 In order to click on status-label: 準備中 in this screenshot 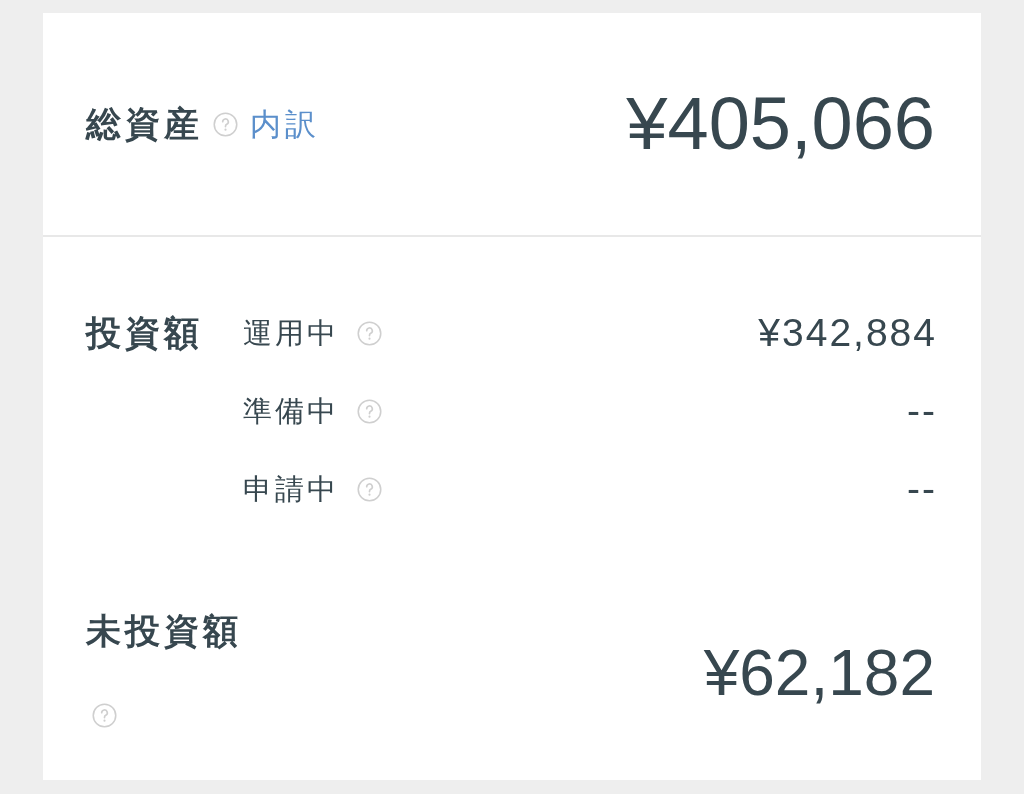, I will do `click(291, 411)`.